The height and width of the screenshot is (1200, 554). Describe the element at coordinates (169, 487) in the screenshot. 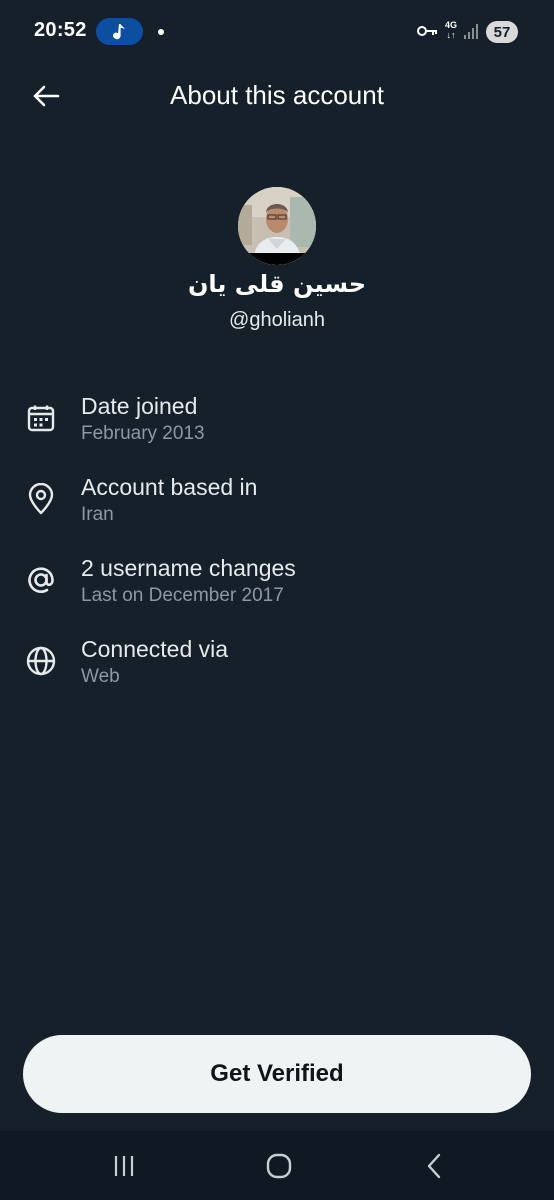

I see `info-title: Account based in` at that location.